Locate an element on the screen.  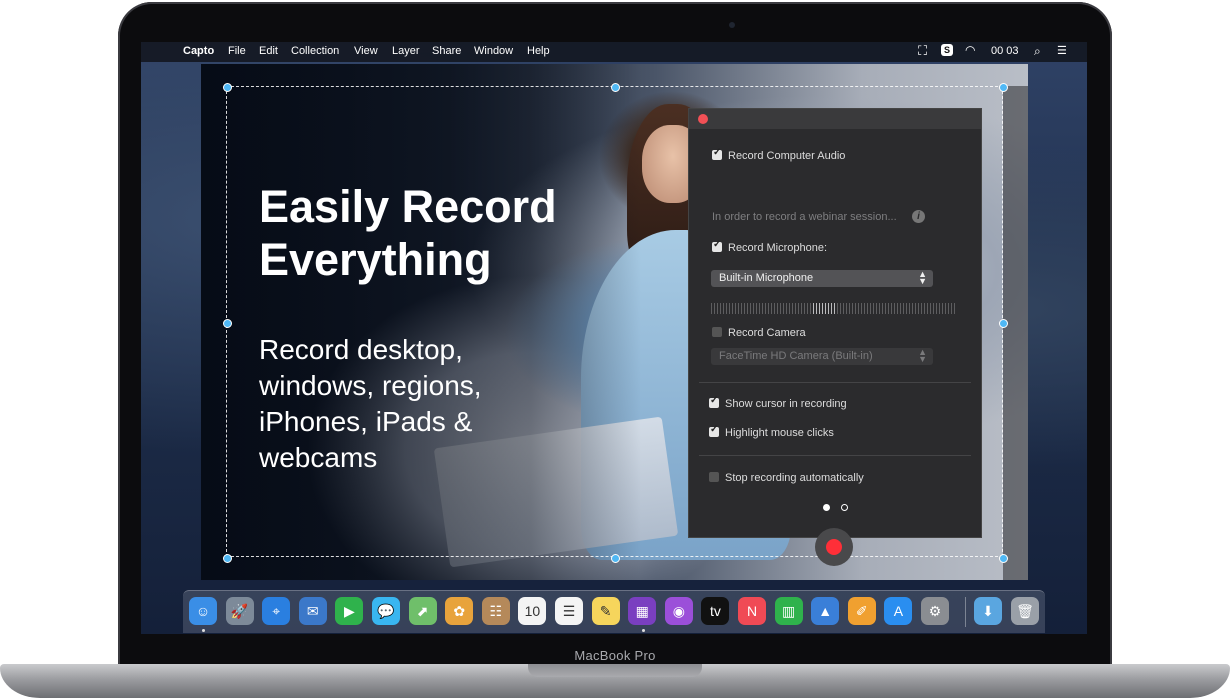
show-cursor-label: Show cursor in recording is located at coordinates (786, 404).